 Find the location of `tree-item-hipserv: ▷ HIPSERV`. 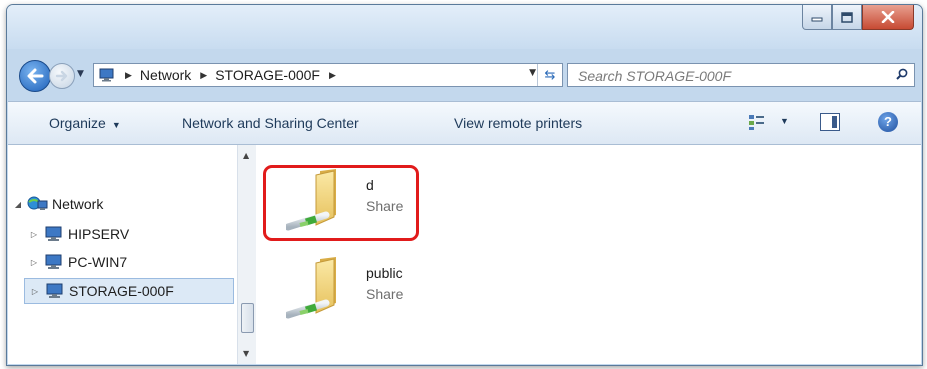

tree-item-hipserv: ▷ HIPSERV is located at coordinates (78, 234).